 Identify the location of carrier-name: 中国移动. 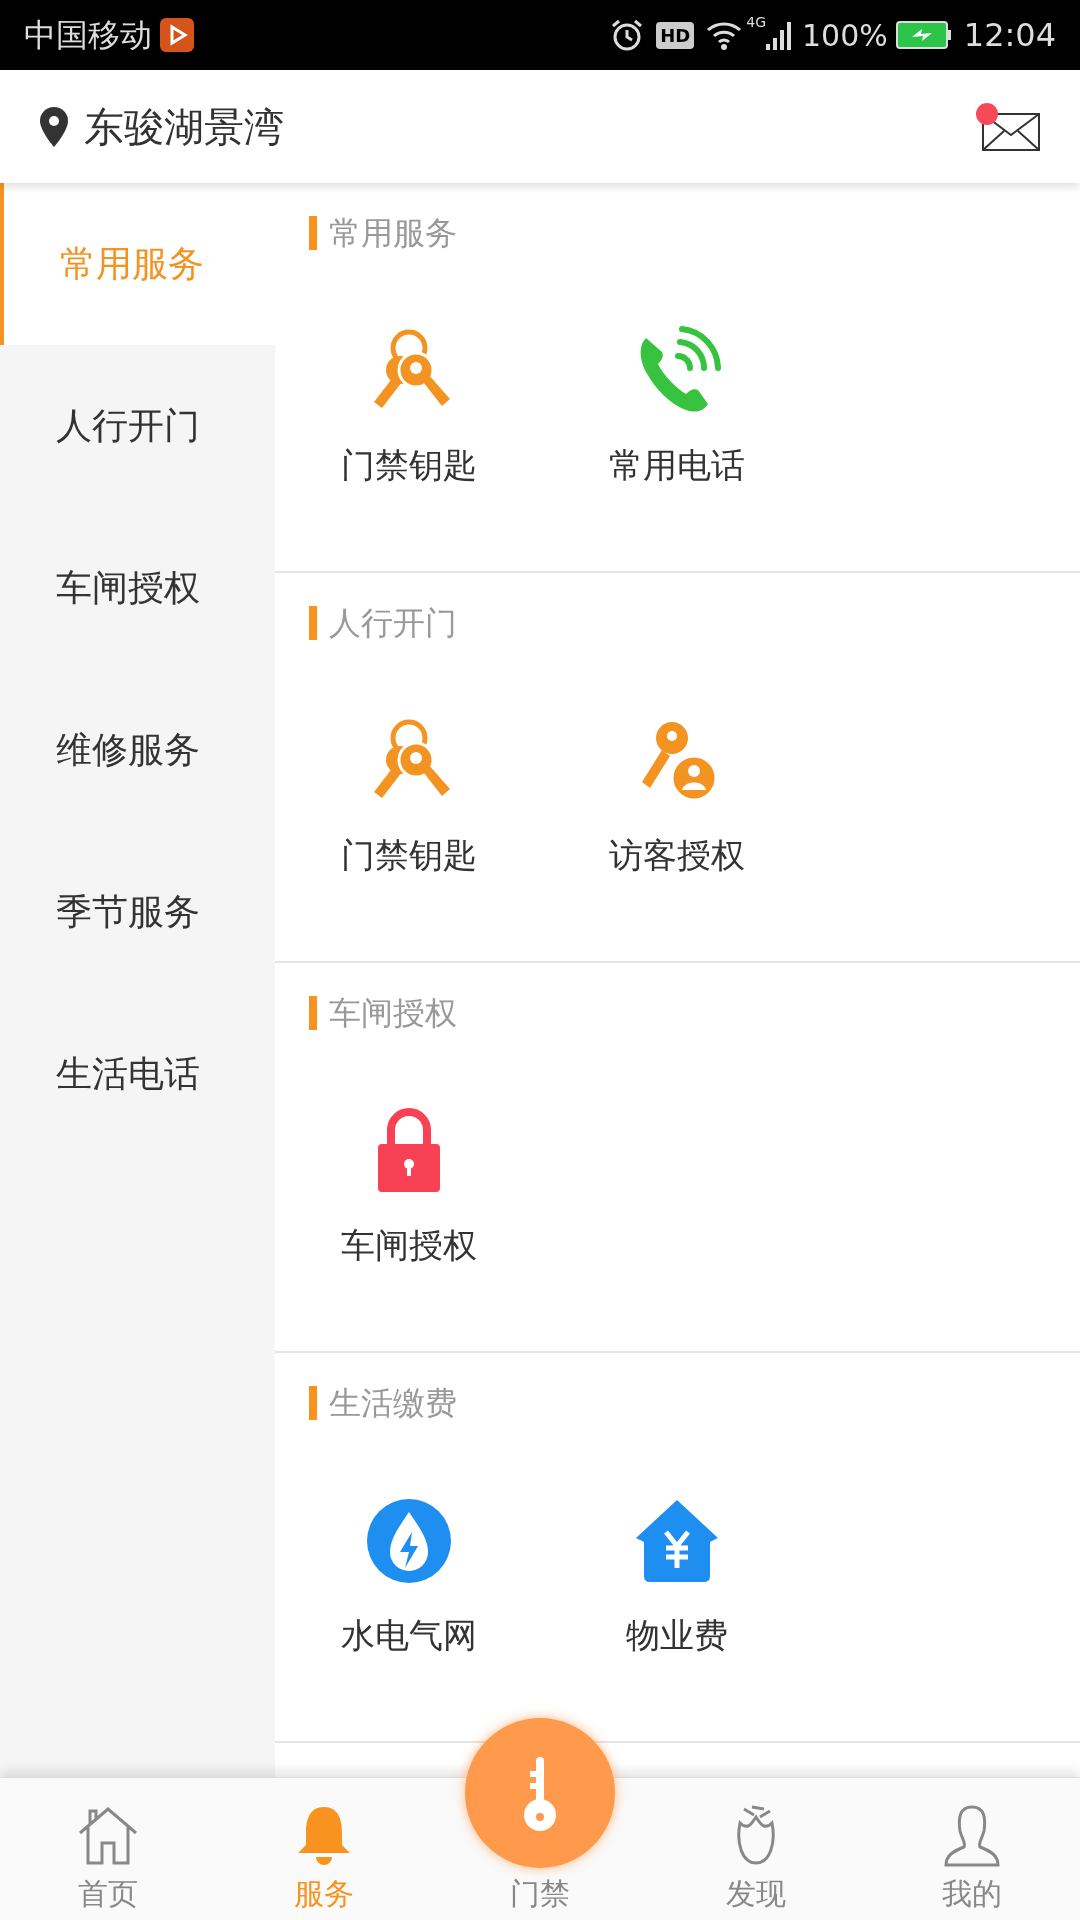
(88, 35).